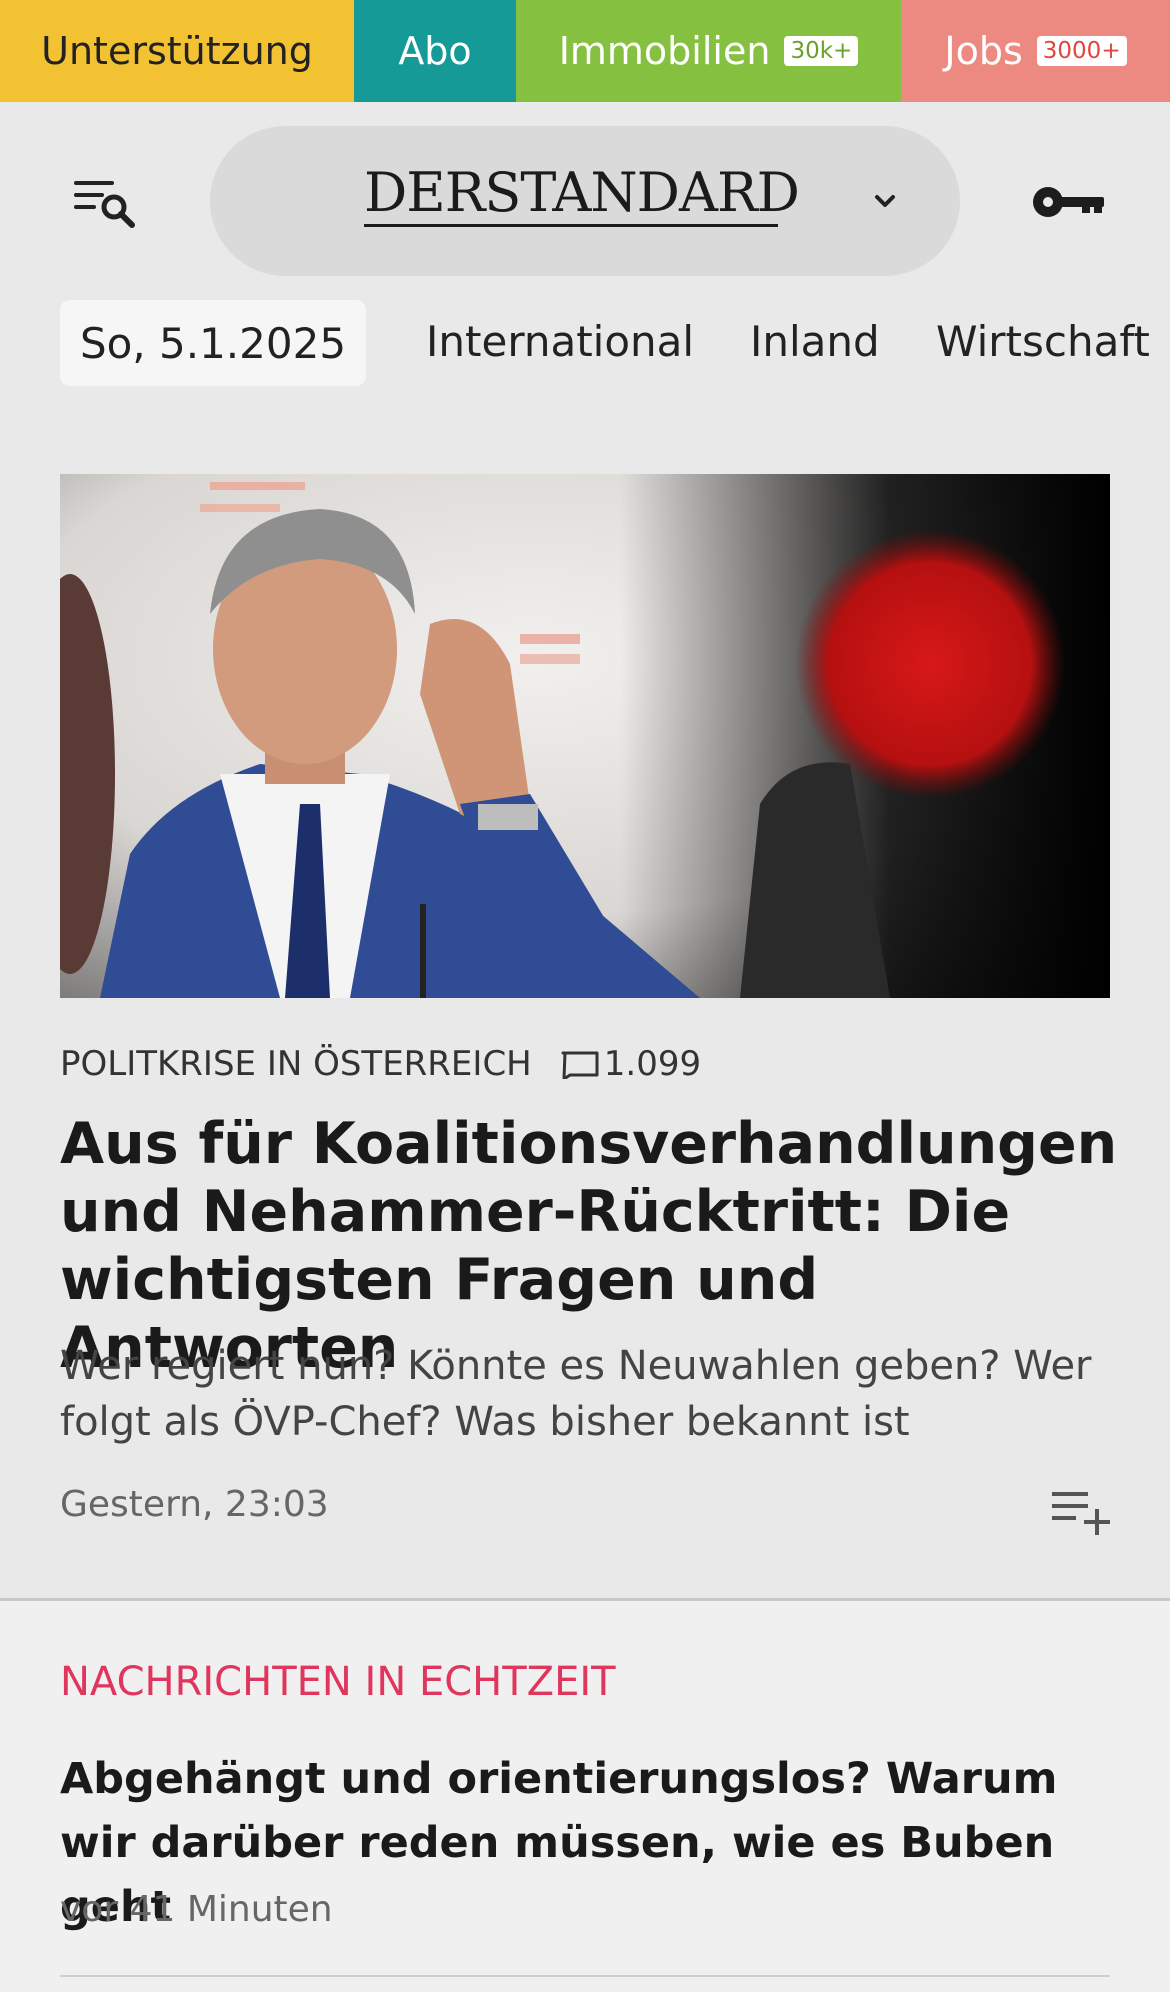 This screenshot has width=1170, height=1992. Describe the element at coordinates (582, 194) in the screenshot. I see `site-logo: DERSTANDARD` at that location.